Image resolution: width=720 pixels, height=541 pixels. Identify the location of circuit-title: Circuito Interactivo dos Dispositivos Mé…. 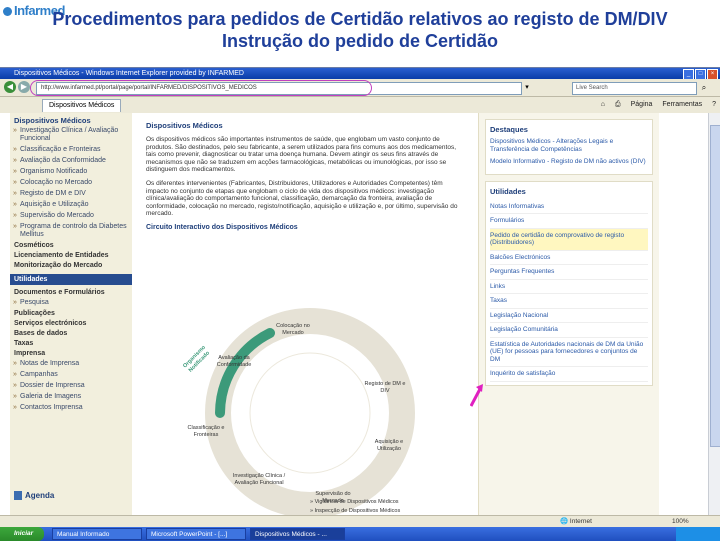
(222, 227).